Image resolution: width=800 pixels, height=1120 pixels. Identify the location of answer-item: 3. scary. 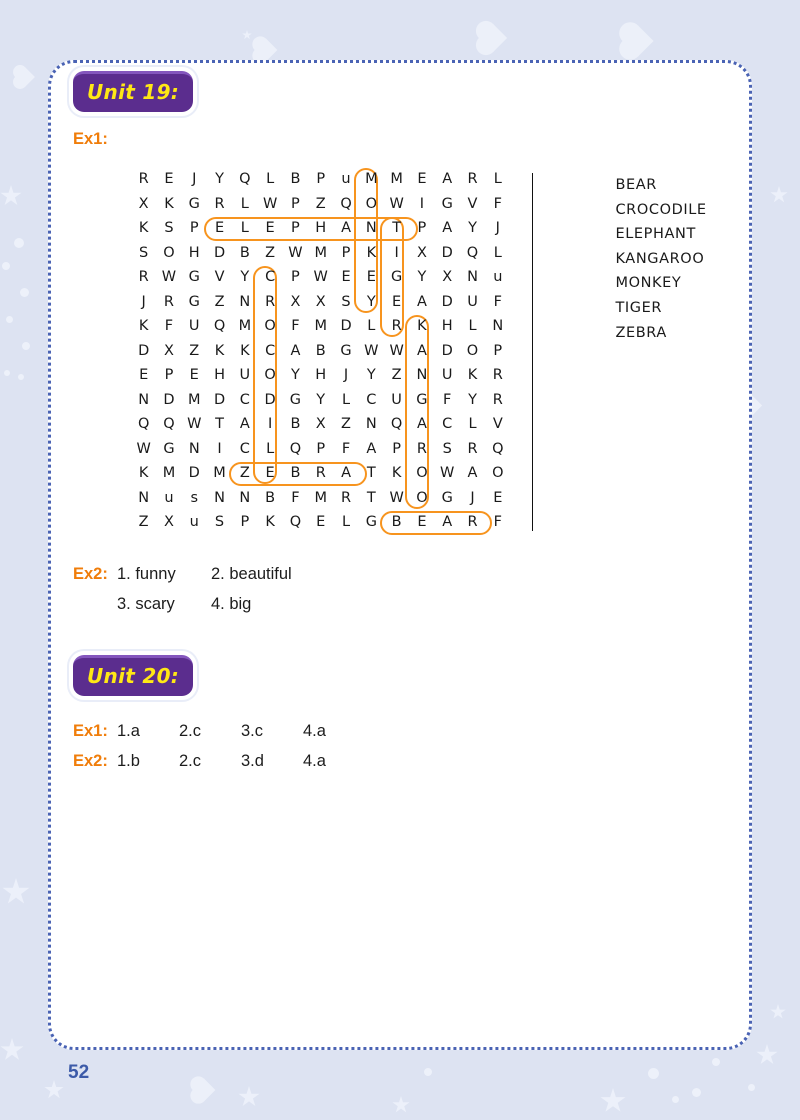
(146, 603).